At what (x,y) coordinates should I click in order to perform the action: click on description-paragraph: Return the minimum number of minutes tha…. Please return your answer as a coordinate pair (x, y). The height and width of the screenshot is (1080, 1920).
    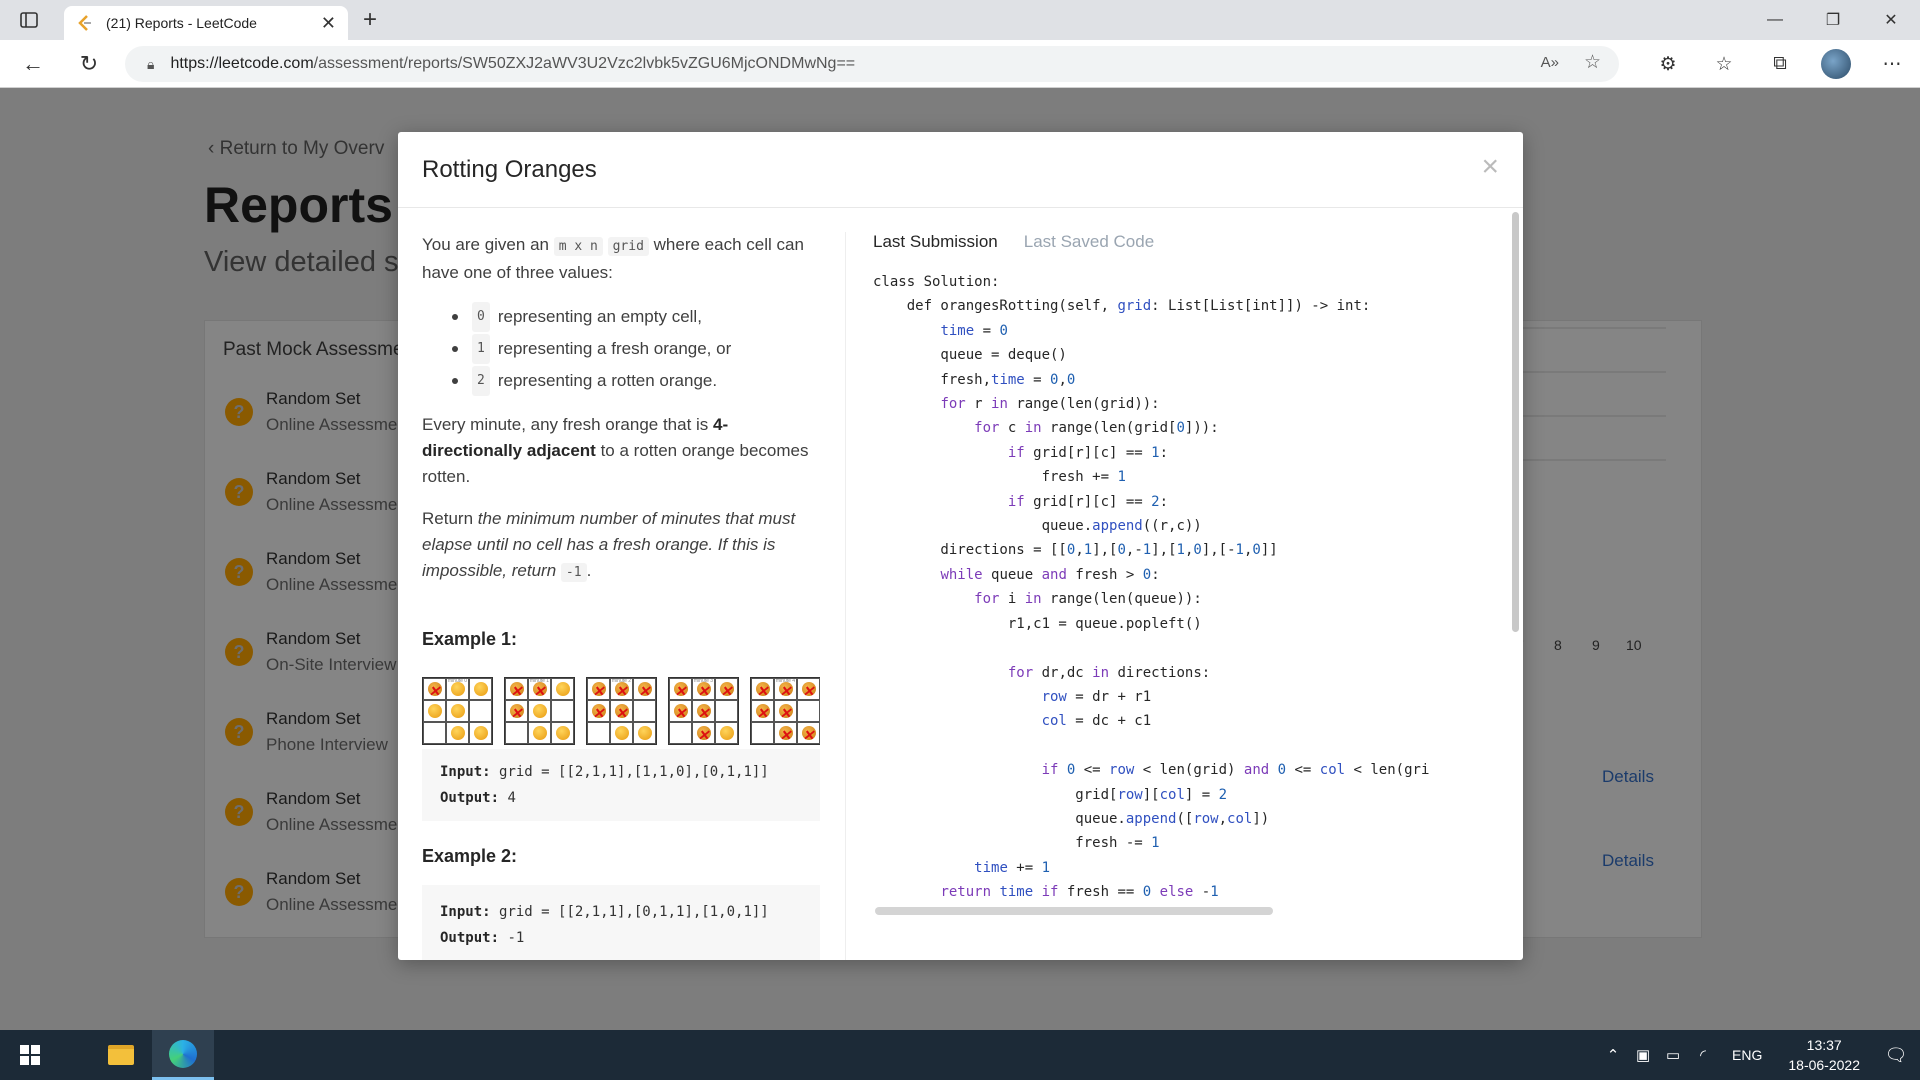
    Looking at the image, I should click on (609, 545).